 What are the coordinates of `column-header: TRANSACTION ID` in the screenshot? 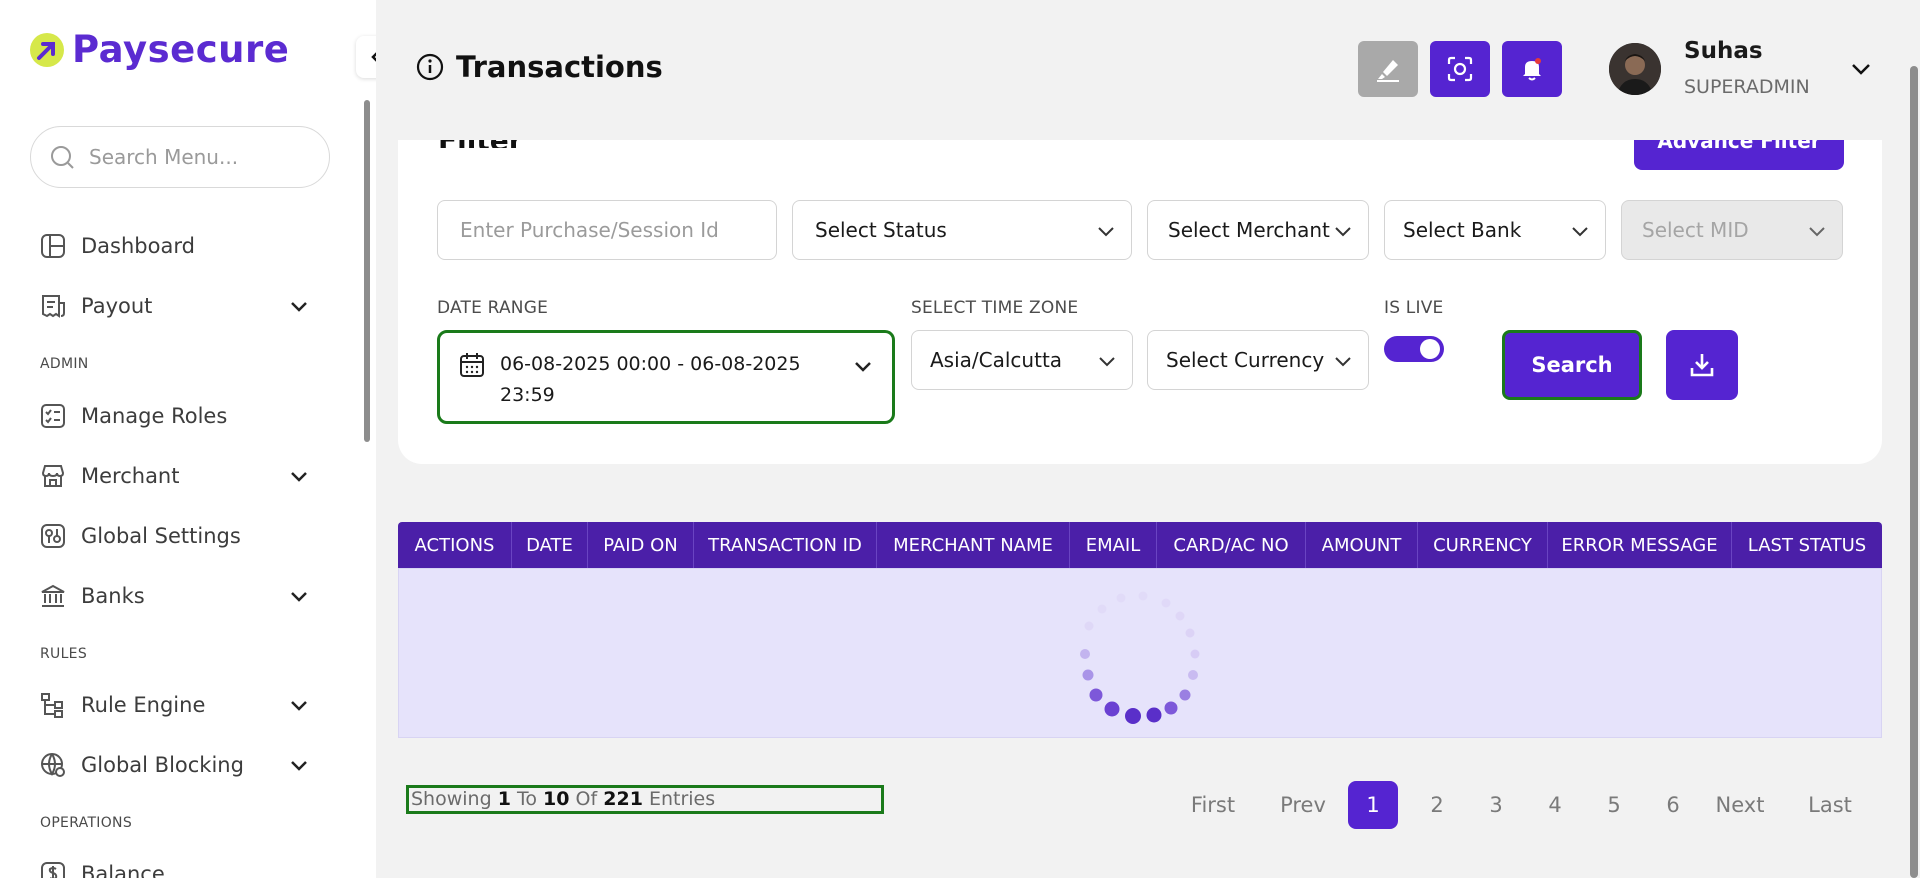 It's located at (785, 545).